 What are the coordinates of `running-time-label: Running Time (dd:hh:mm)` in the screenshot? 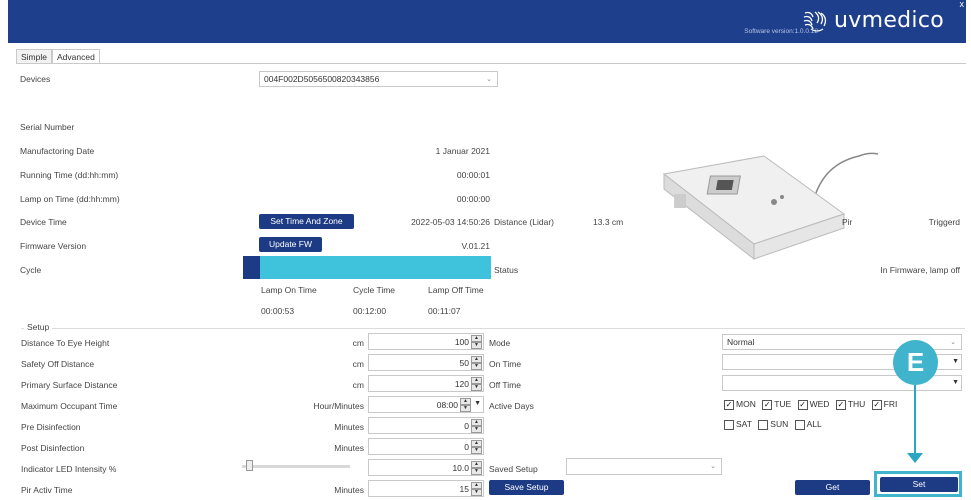 It's located at (69, 175).